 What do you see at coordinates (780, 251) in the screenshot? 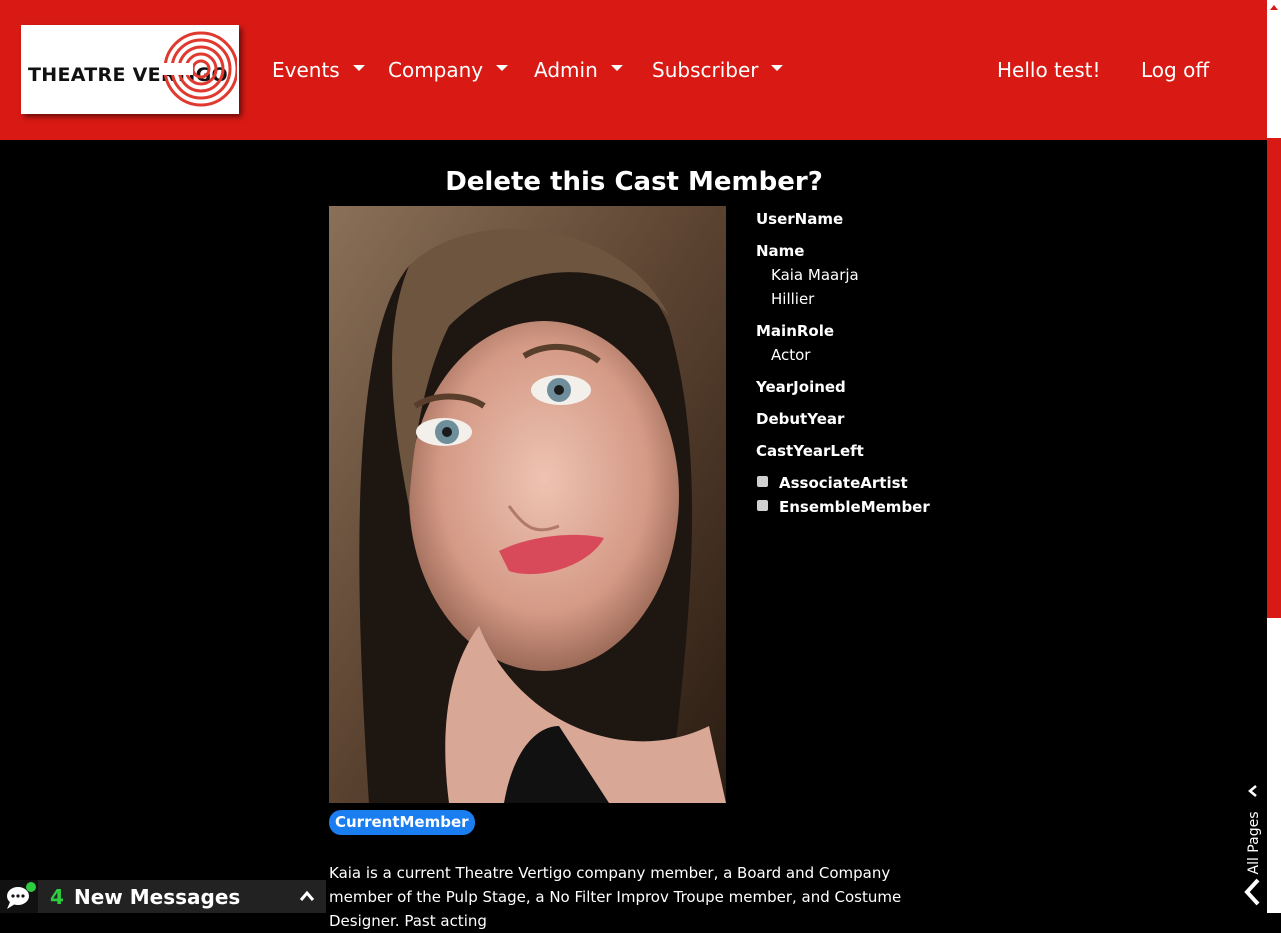
I see `name-label: Name` at bounding box center [780, 251].